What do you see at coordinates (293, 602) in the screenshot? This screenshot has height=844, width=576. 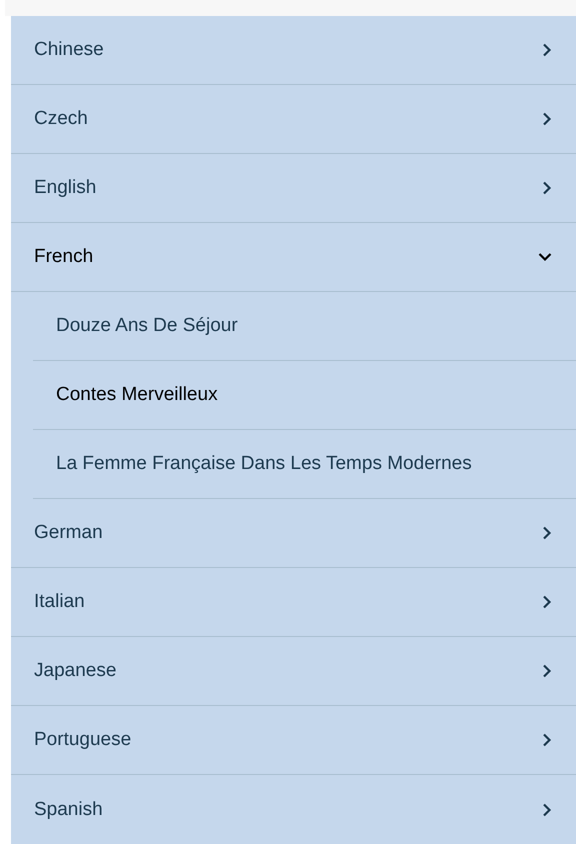 I see `language-item: Italian` at bounding box center [293, 602].